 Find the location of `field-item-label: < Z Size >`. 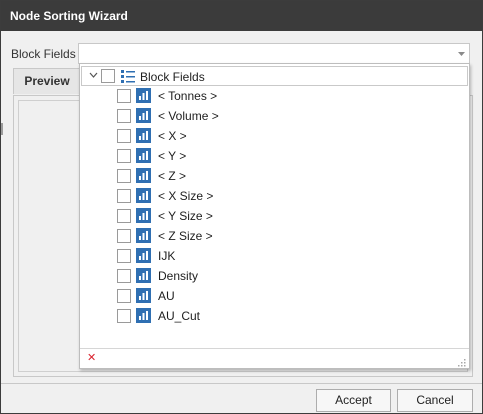

field-item-label: < Z Size > is located at coordinates (185, 236).